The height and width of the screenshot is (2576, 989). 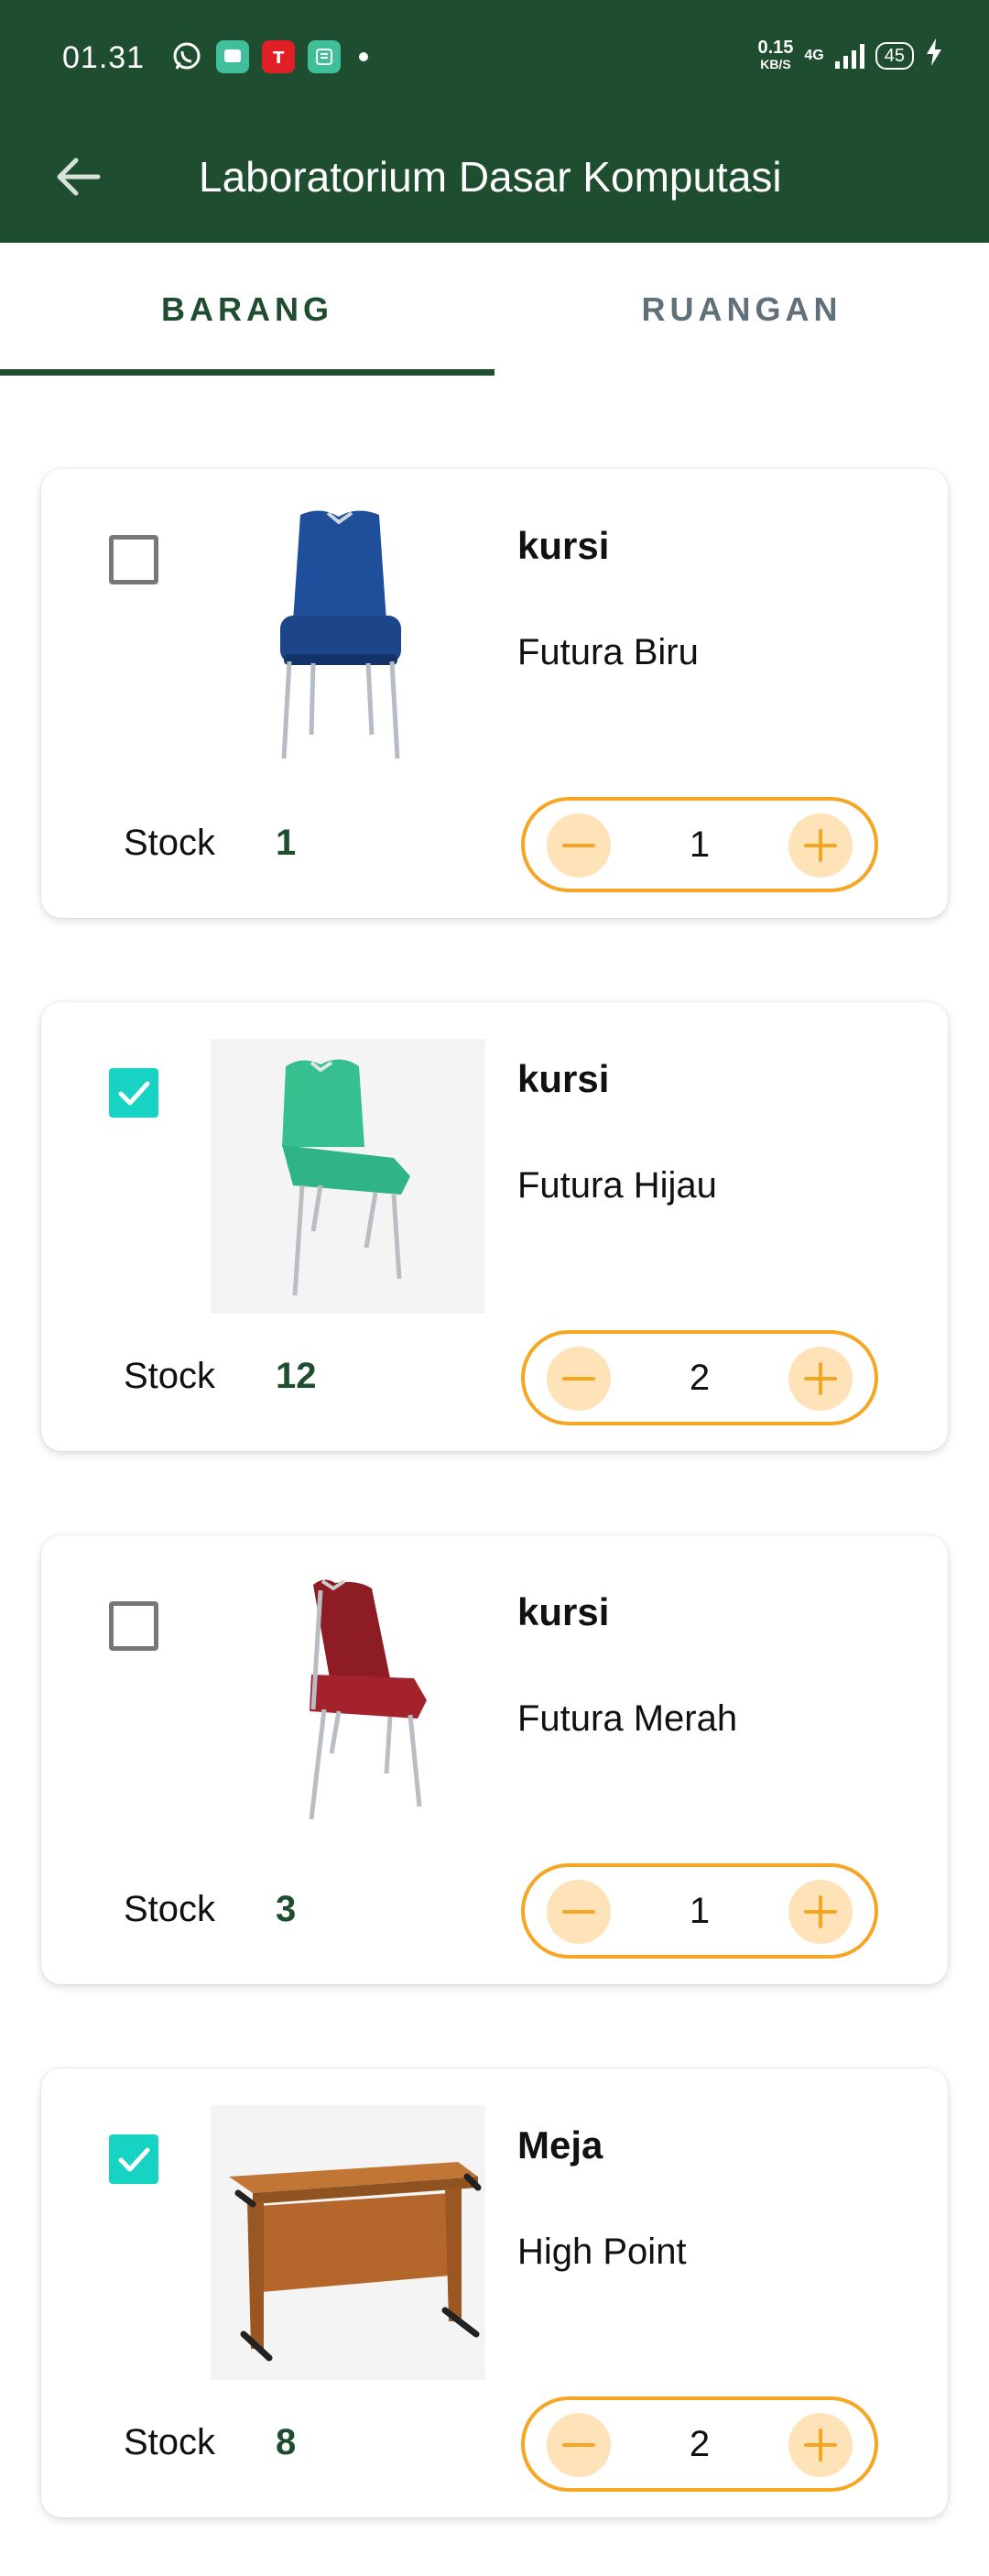 What do you see at coordinates (186, 57) in the screenshot?
I see `whatsapp-icon` at bounding box center [186, 57].